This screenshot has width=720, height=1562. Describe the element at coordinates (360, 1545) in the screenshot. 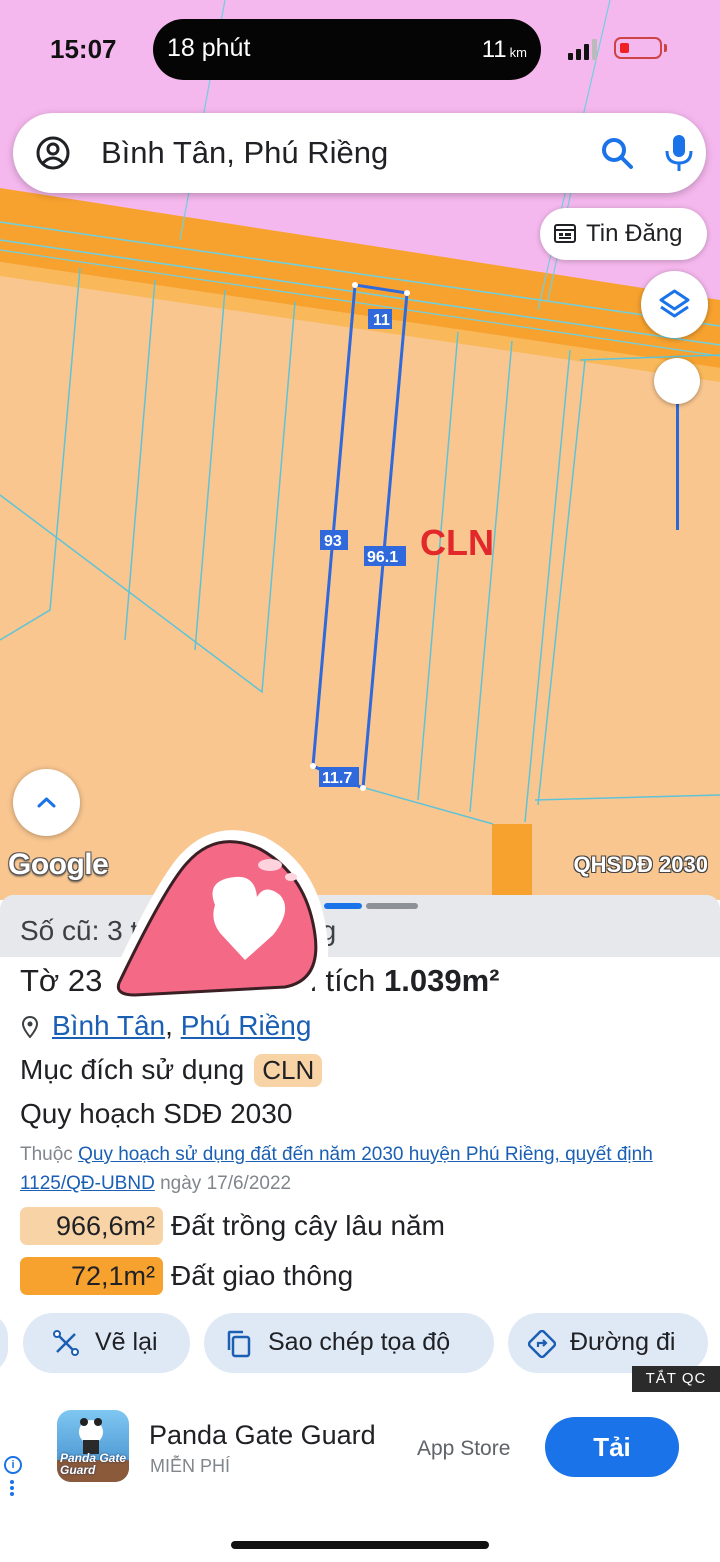

I see `home-indicator` at that location.